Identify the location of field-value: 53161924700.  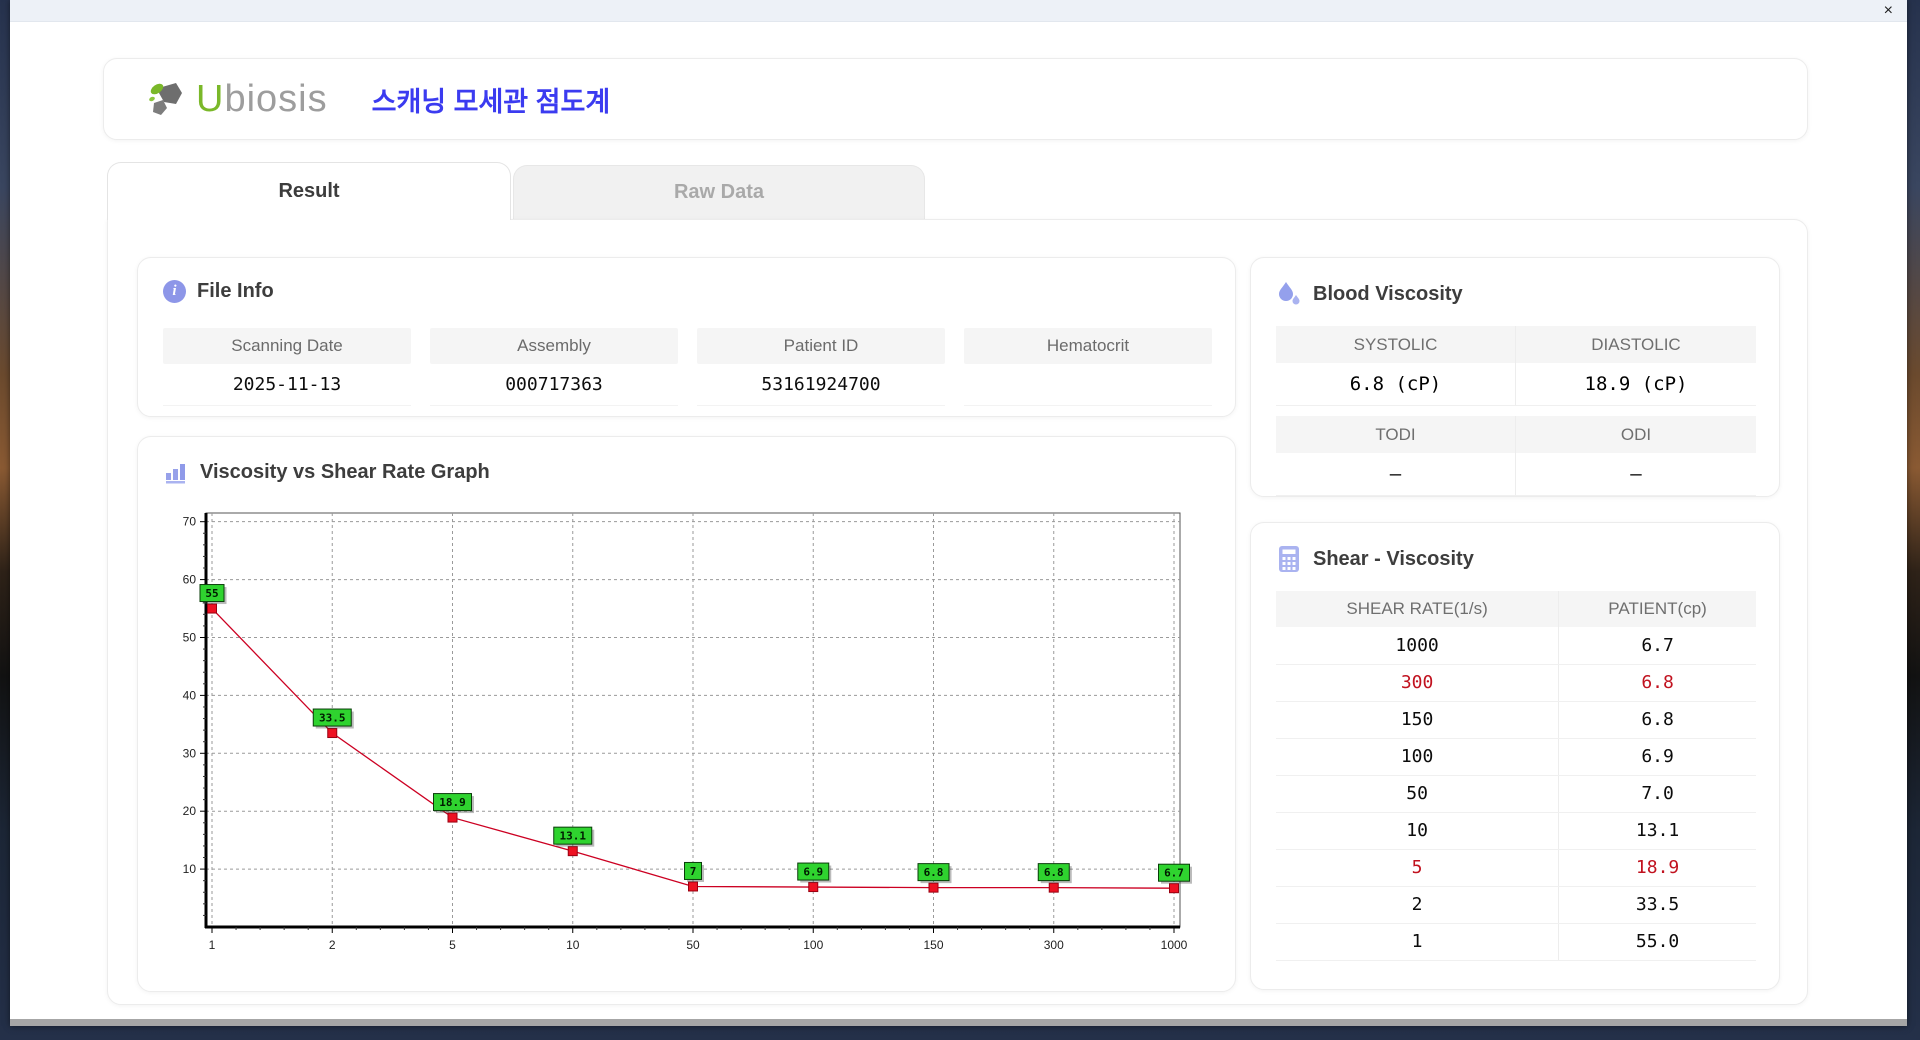
(821, 385).